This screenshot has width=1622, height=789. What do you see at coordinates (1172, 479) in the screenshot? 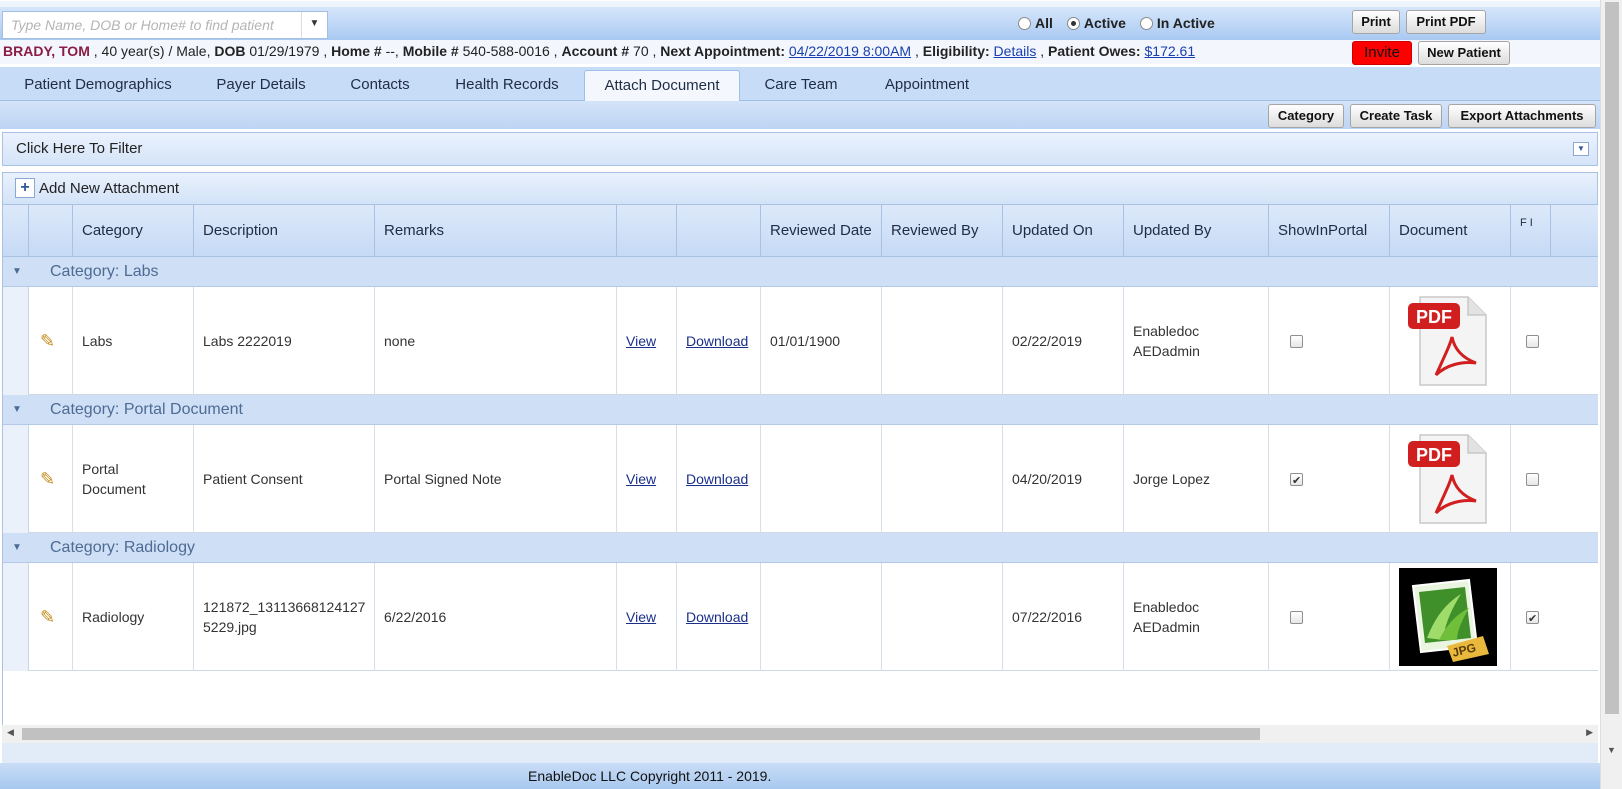
I see `updated-by-value: Jorge Lopez` at bounding box center [1172, 479].